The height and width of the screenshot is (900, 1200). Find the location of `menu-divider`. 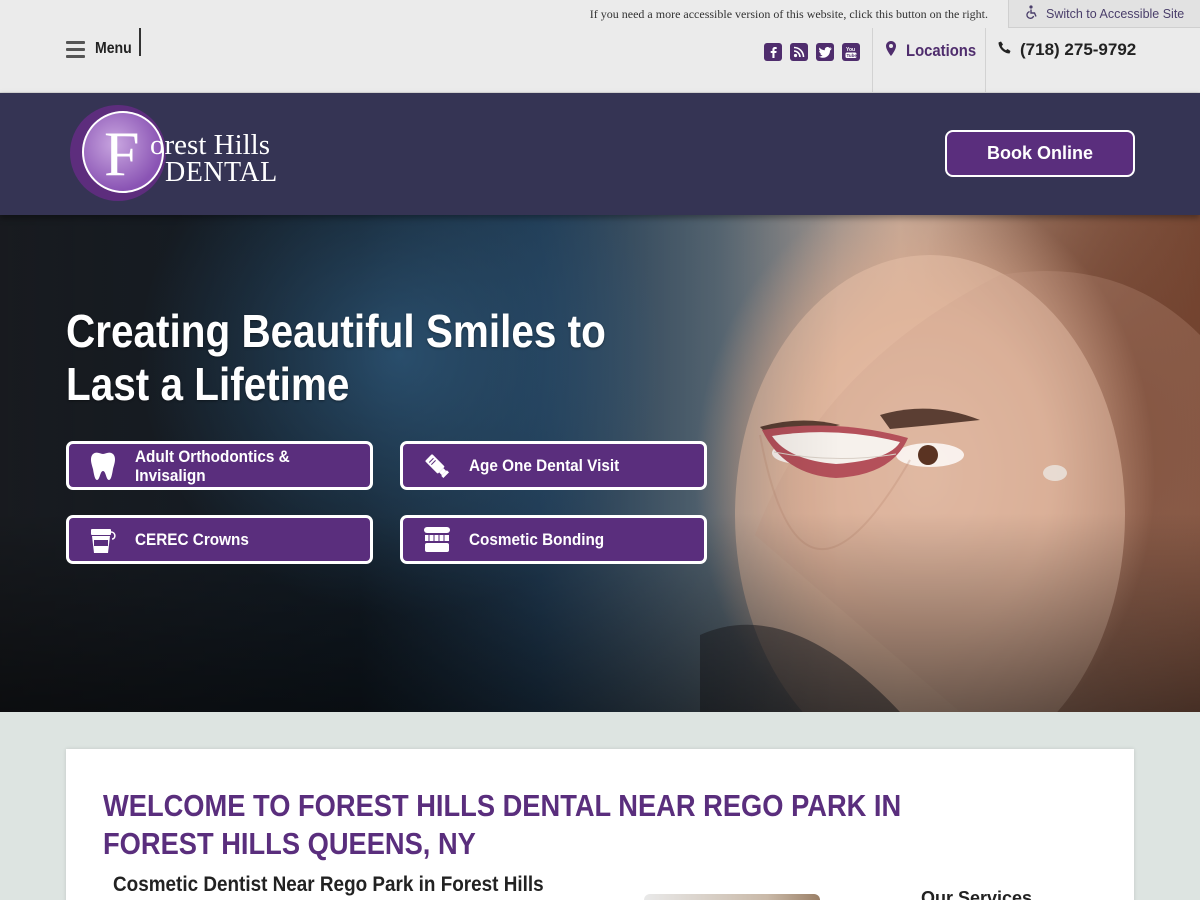

menu-divider is located at coordinates (140, 42).